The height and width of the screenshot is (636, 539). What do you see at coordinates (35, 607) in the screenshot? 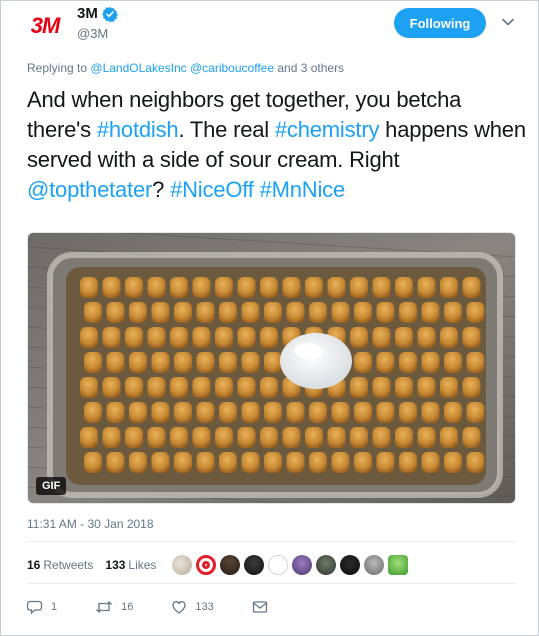
I see `reply-icon` at bounding box center [35, 607].